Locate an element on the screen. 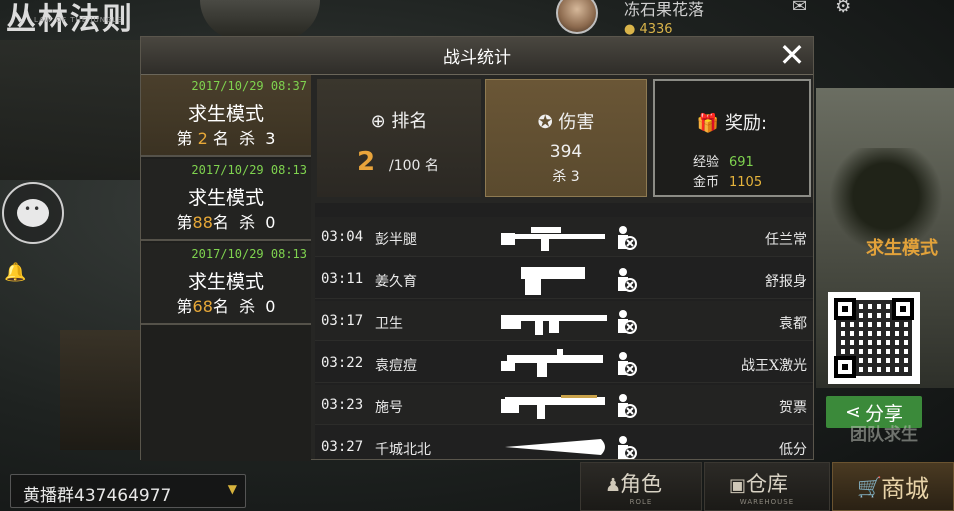  close-button: ✕ is located at coordinates (792, 55).